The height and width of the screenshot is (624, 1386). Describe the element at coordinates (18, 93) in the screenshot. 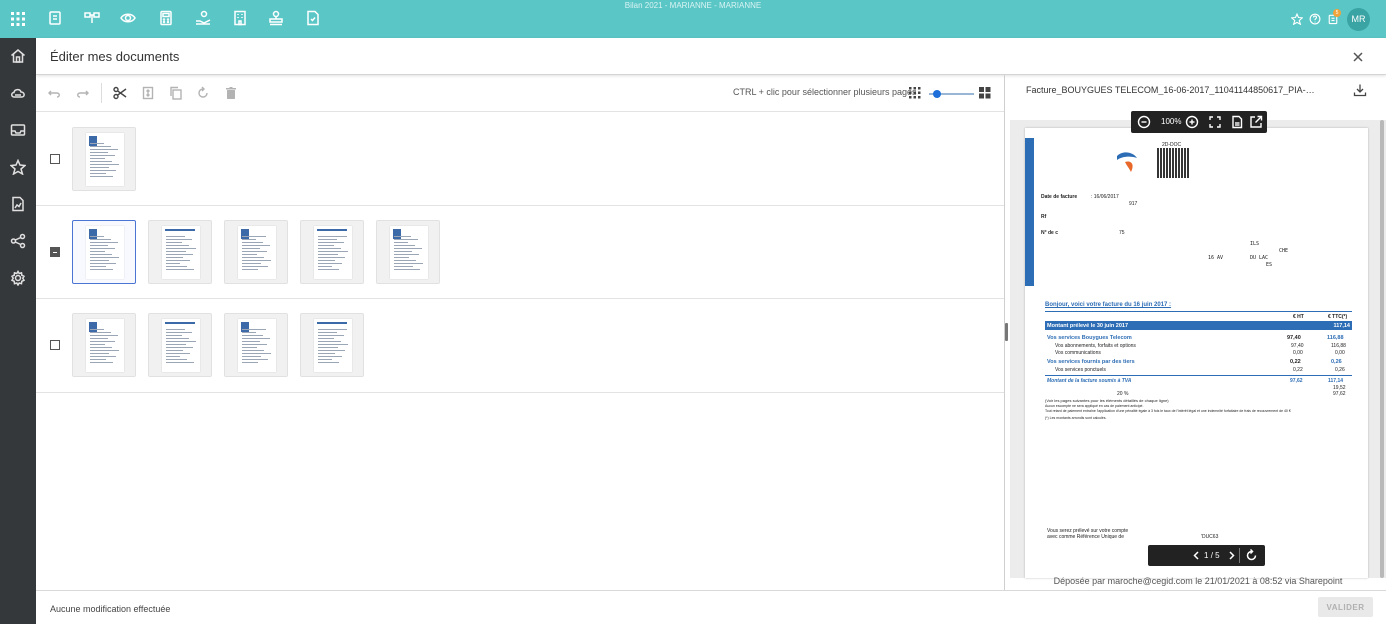

I see `cloud-icon` at that location.